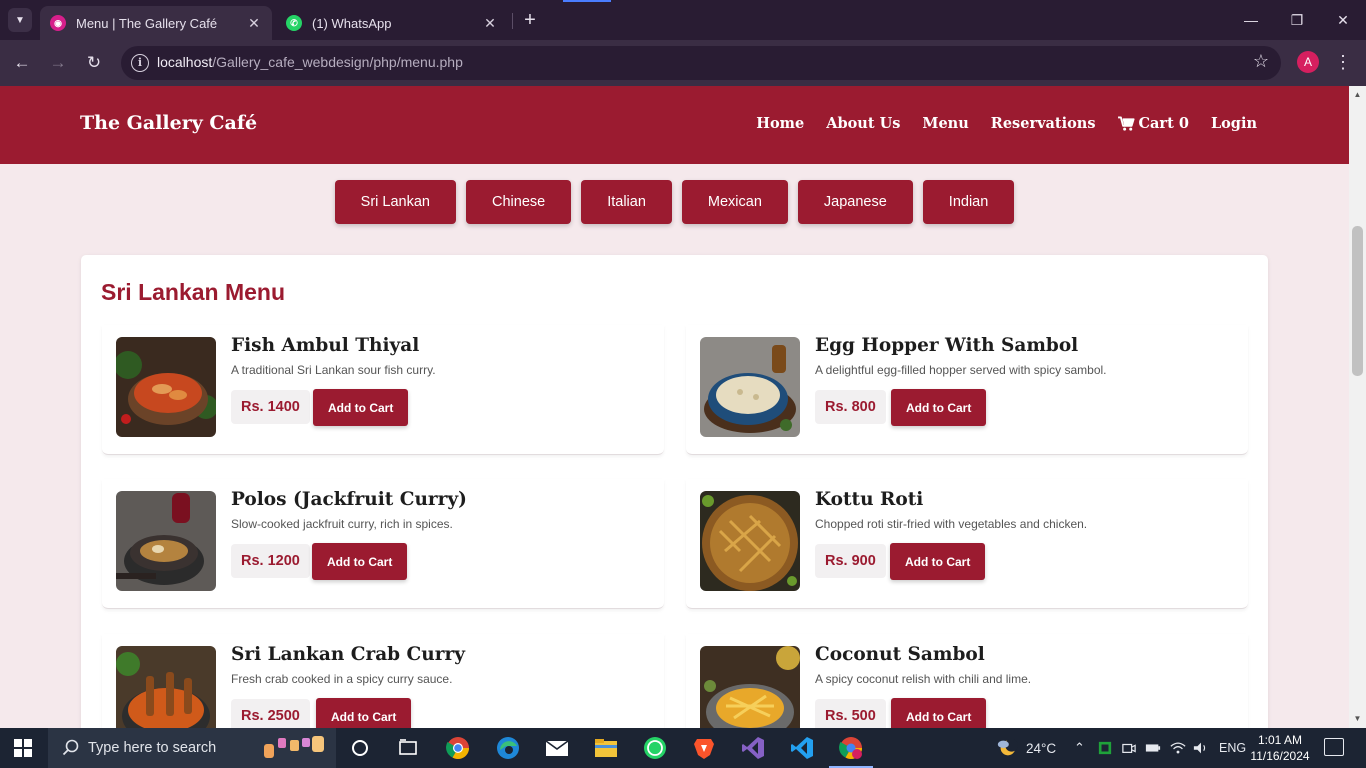 This screenshot has height=768, width=1366. I want to click on notification-icon, so click(1334, 747).